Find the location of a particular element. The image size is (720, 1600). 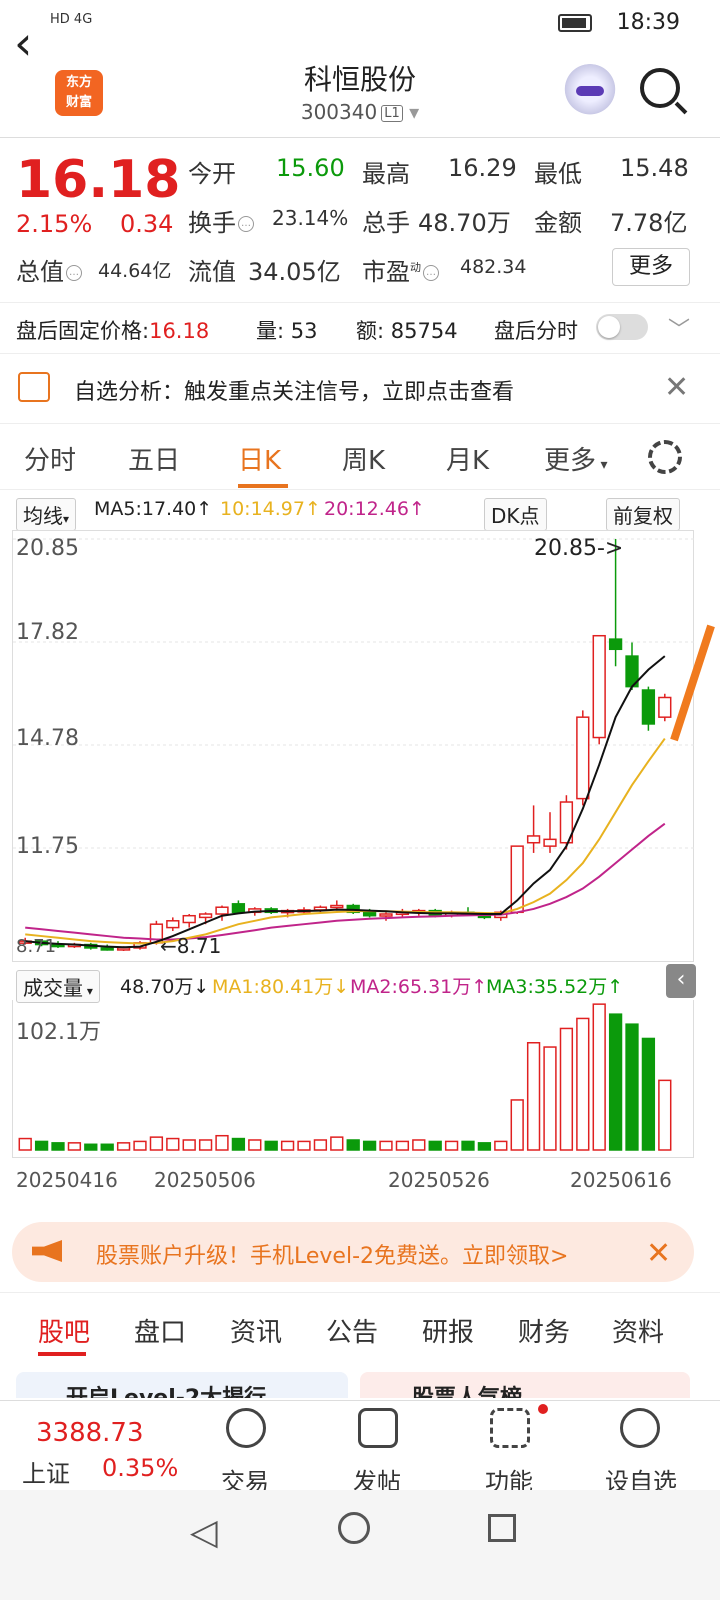

nav-recents-icon is located at coordinates (502, 1528).